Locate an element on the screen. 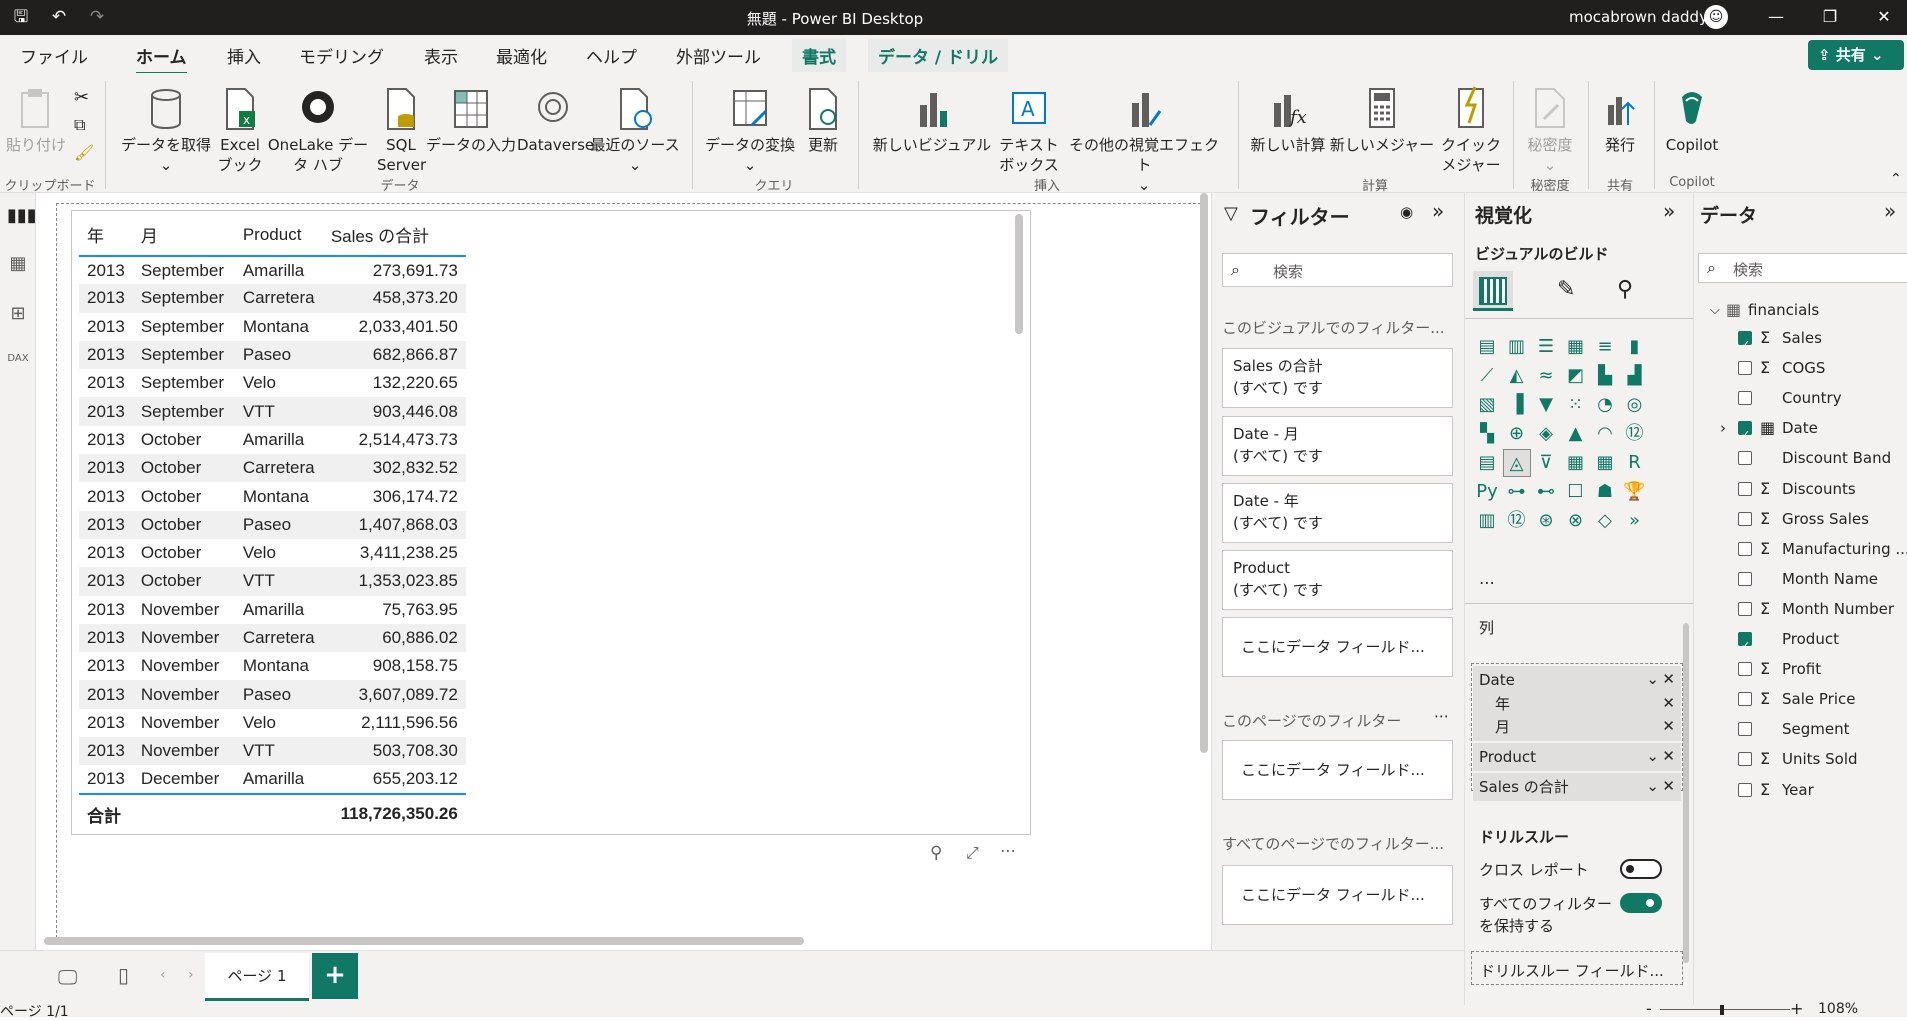 This screenshot has width=1907, height=1021. zoom-out-icon: - is located at coordinates (1649, 1008).